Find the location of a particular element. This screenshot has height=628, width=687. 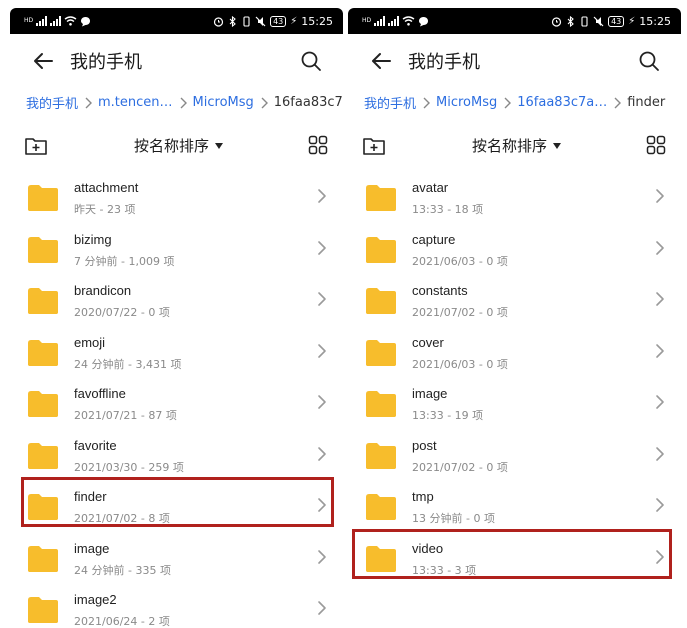

folder-meta: 昨天 - 23 项 is located at coordinates (105, 209).